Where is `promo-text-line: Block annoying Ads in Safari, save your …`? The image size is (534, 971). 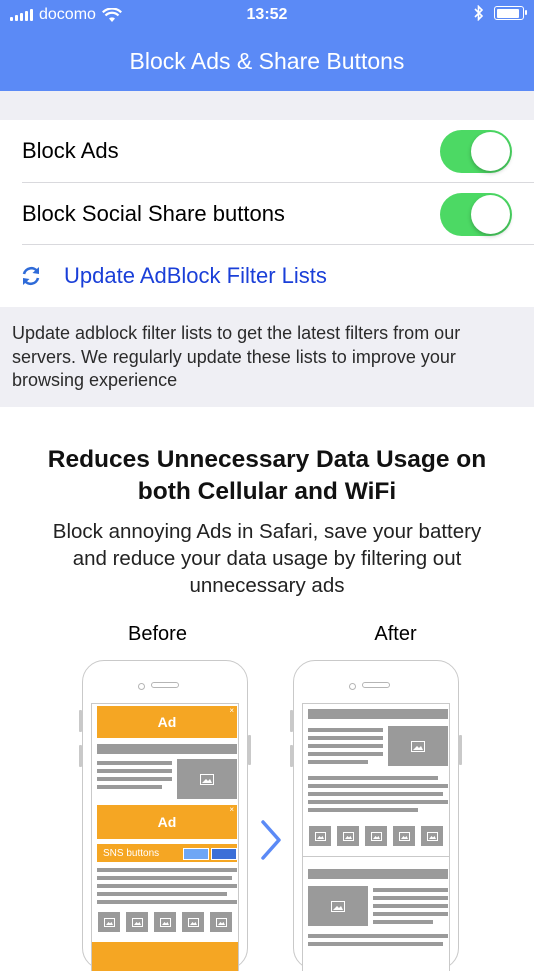
promo-text-line: Block annoying Ads in Safari, save your … is located at coordinates (267, 531).